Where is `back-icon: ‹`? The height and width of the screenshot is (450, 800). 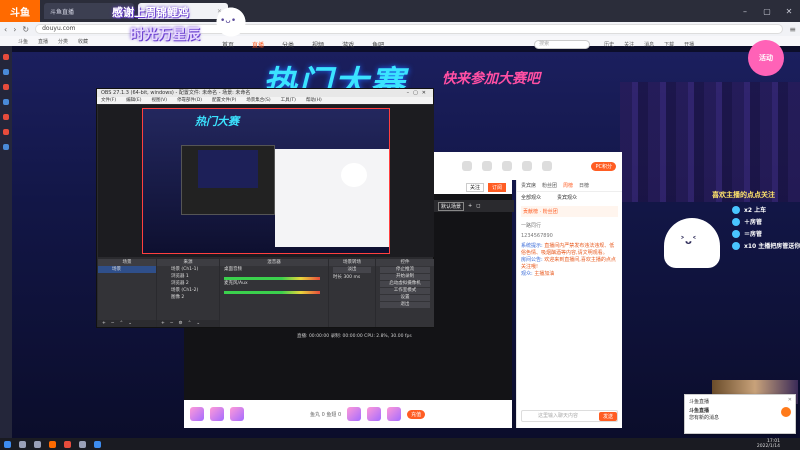 back-icon: ‹ is located at coordinates (5, 29).